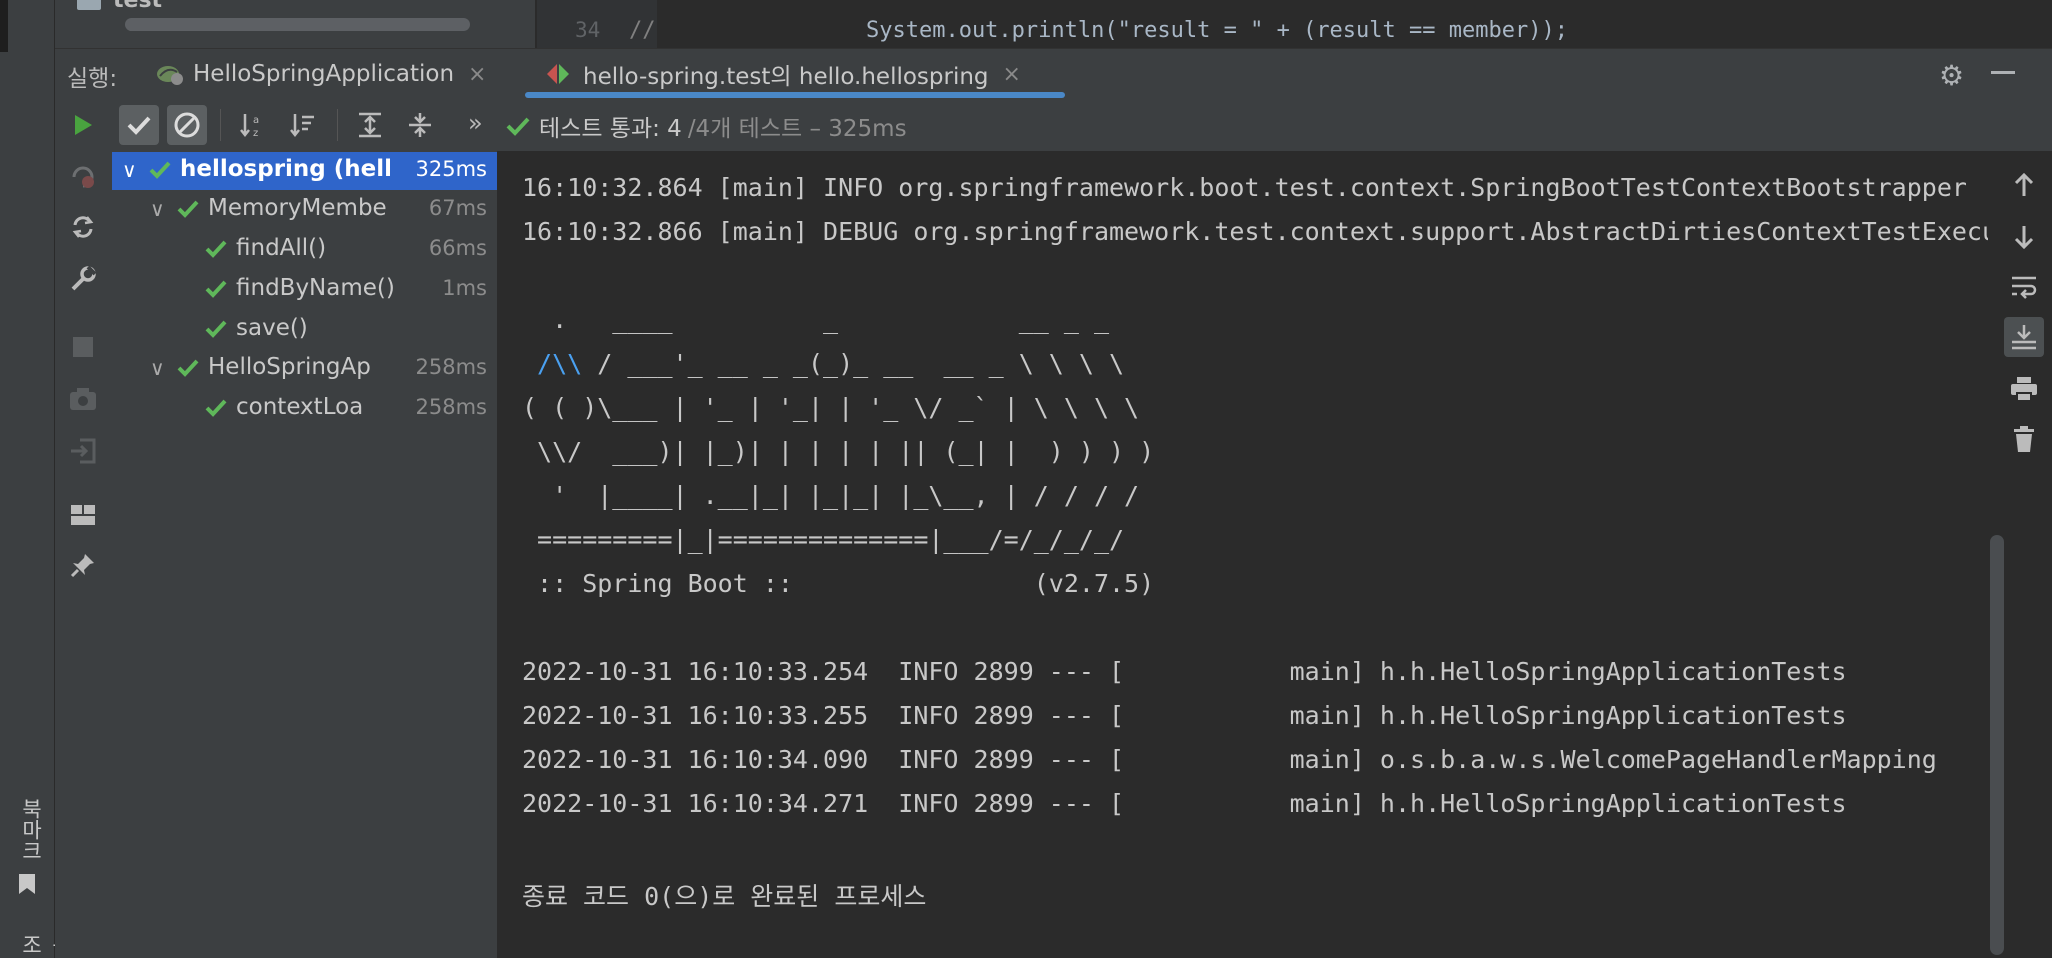  I want to click on clear-all-button, so click(2024, 439).